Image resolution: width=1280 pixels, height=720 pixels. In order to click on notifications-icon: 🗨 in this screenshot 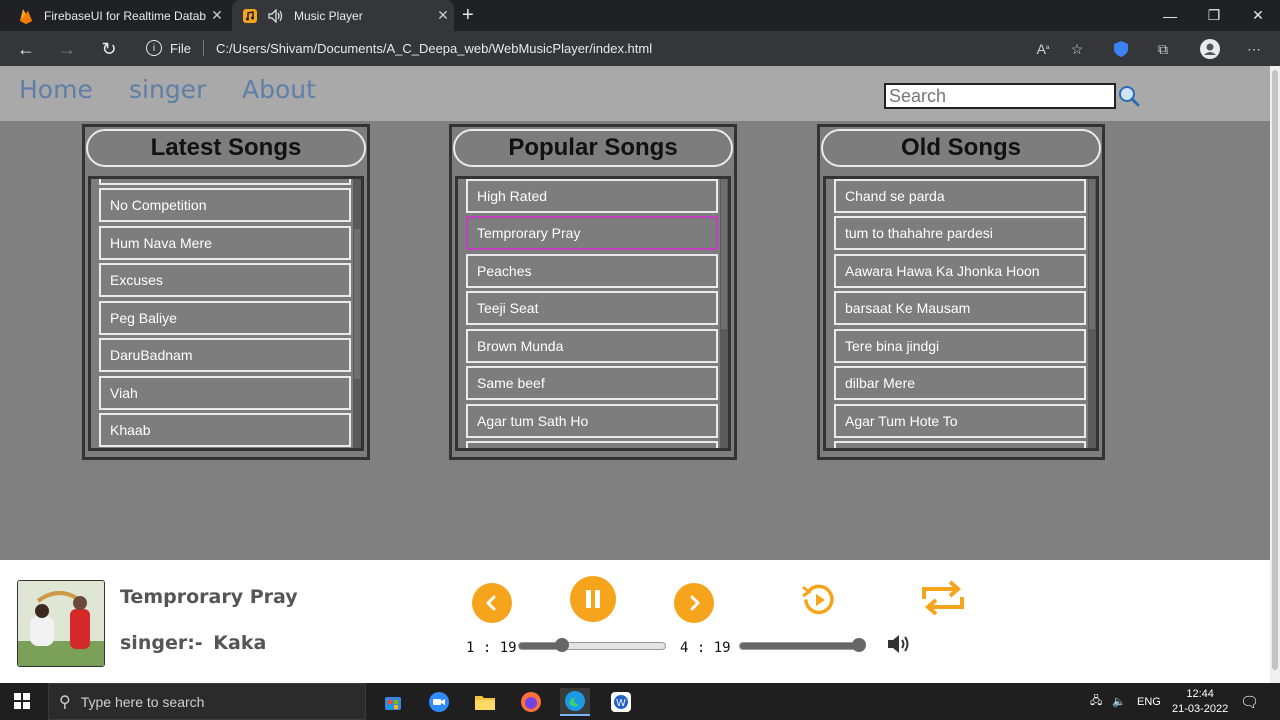, I will do `click(1249, 701)`.